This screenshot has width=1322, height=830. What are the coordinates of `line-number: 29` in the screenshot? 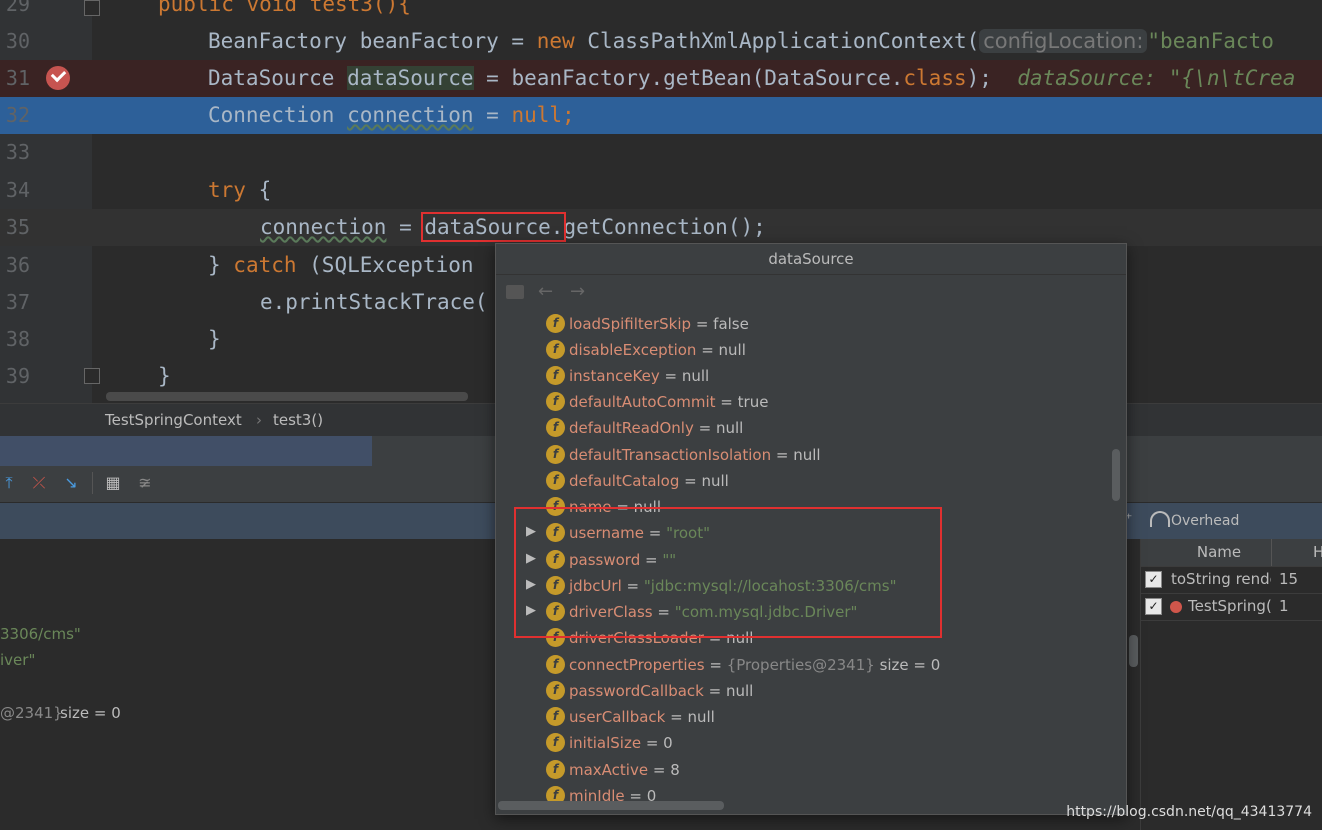 It's located at (17, 8).